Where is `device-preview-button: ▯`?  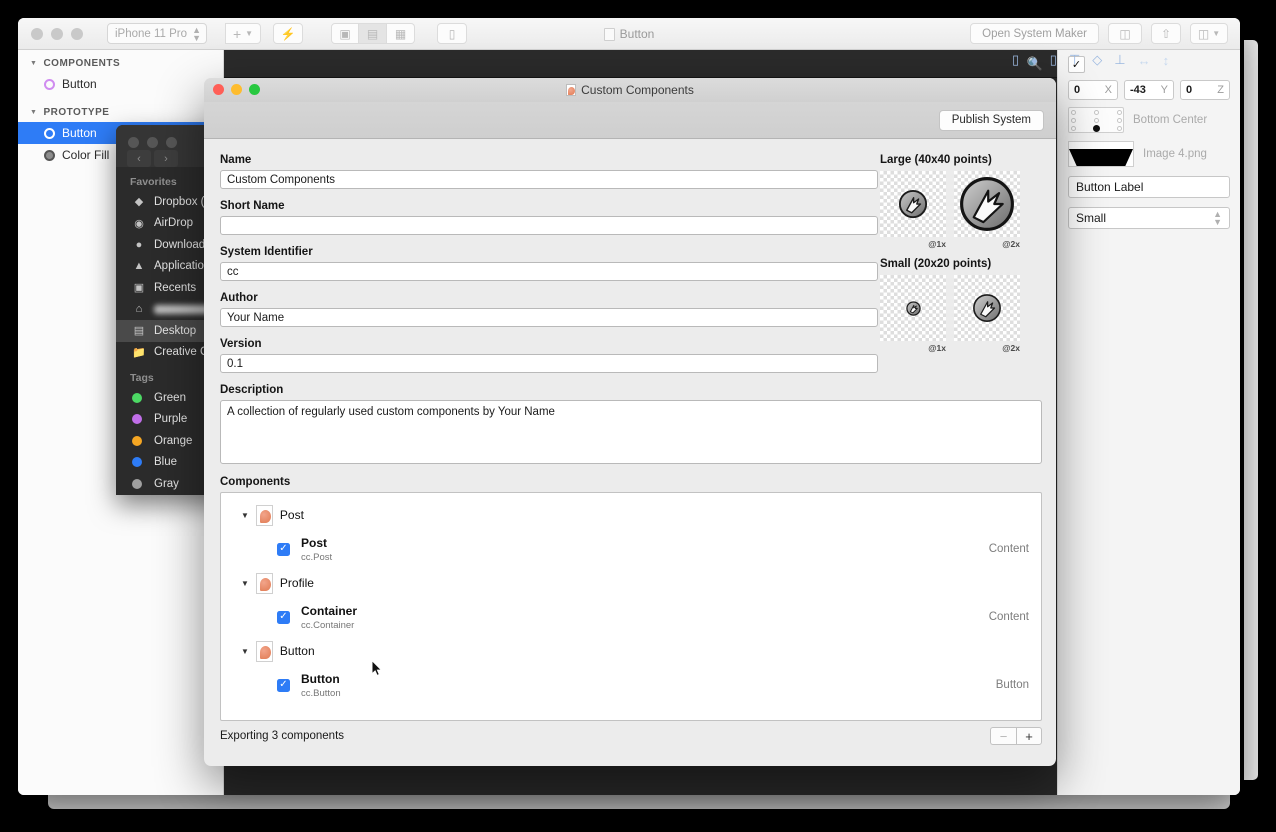
device-preview-button: ▯ is located at coordinates (452, 33).